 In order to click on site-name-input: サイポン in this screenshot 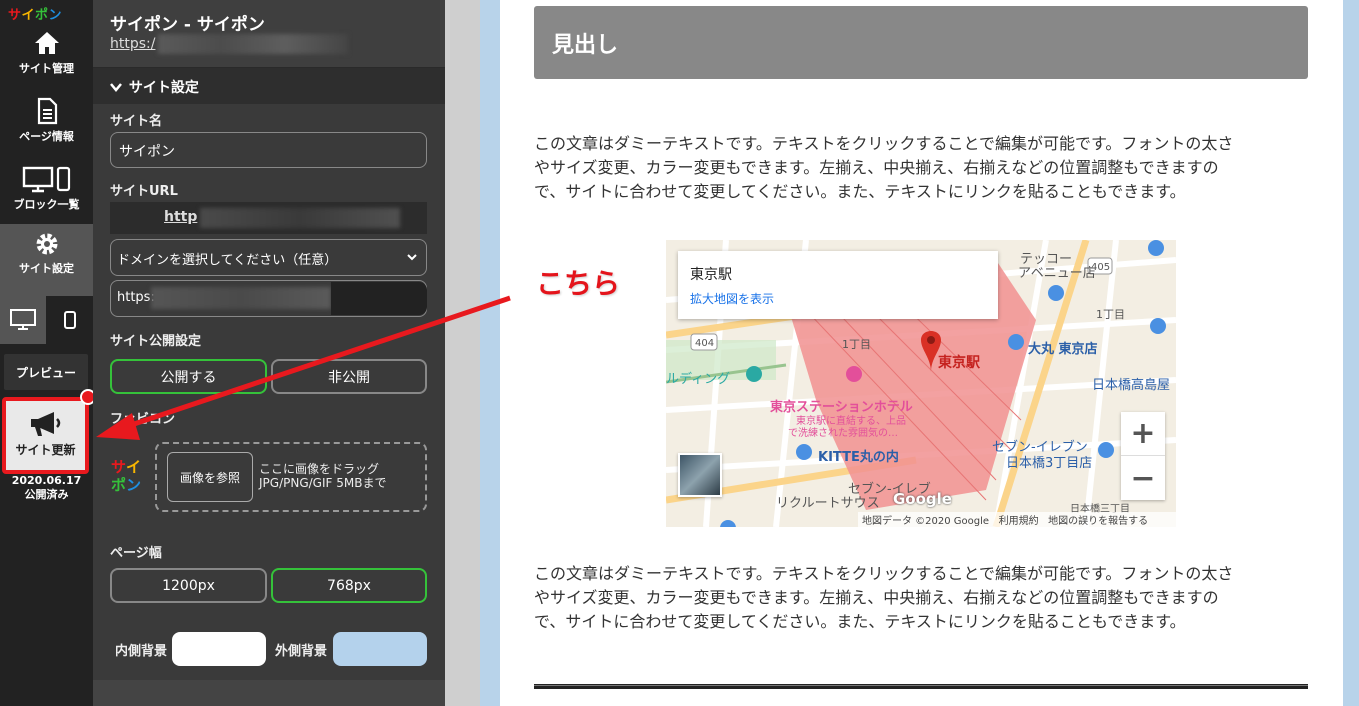, I will do `click(268, 150)`.